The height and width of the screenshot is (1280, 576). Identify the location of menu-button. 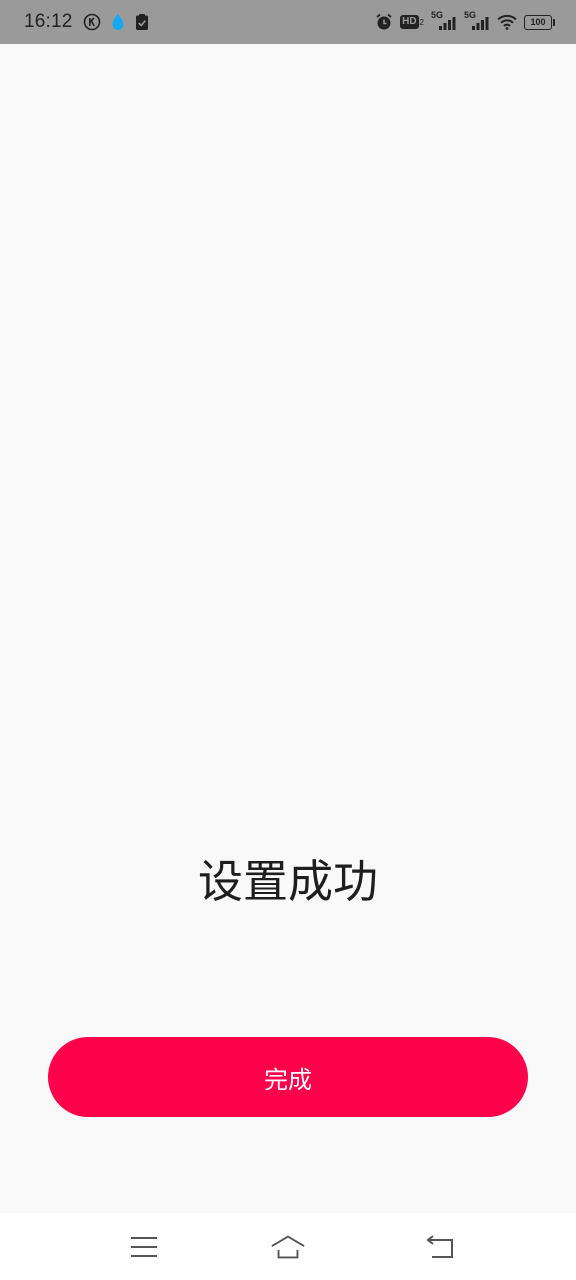
(144, 1247).